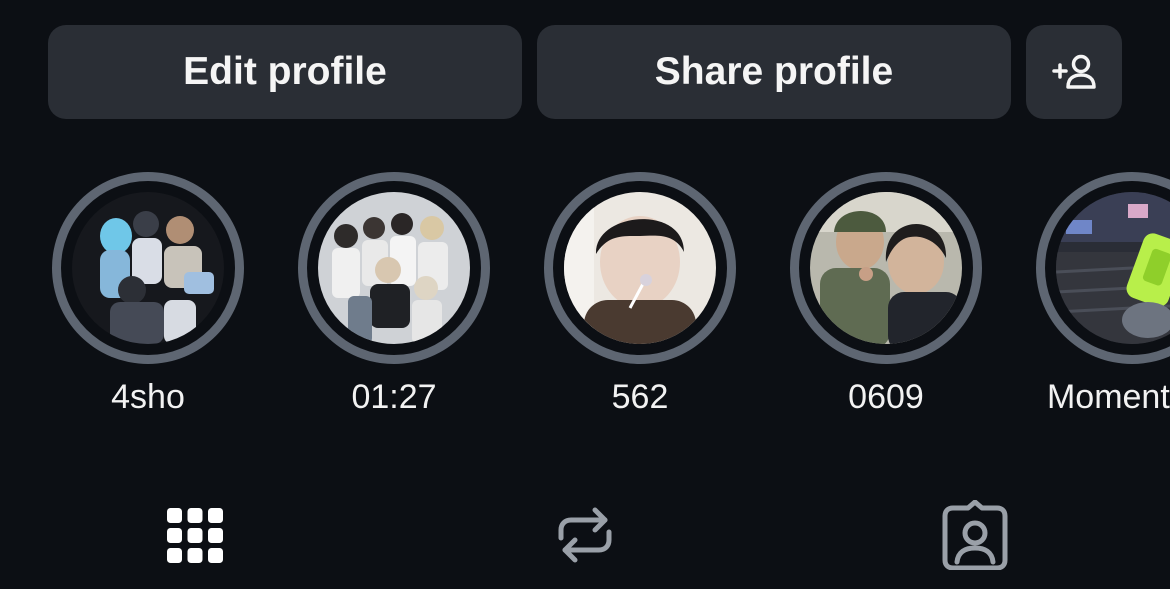 The width and height of the screenshot is (1170, 589). I want to click on edit-profile-label: Edit profile, so click(285, 71).